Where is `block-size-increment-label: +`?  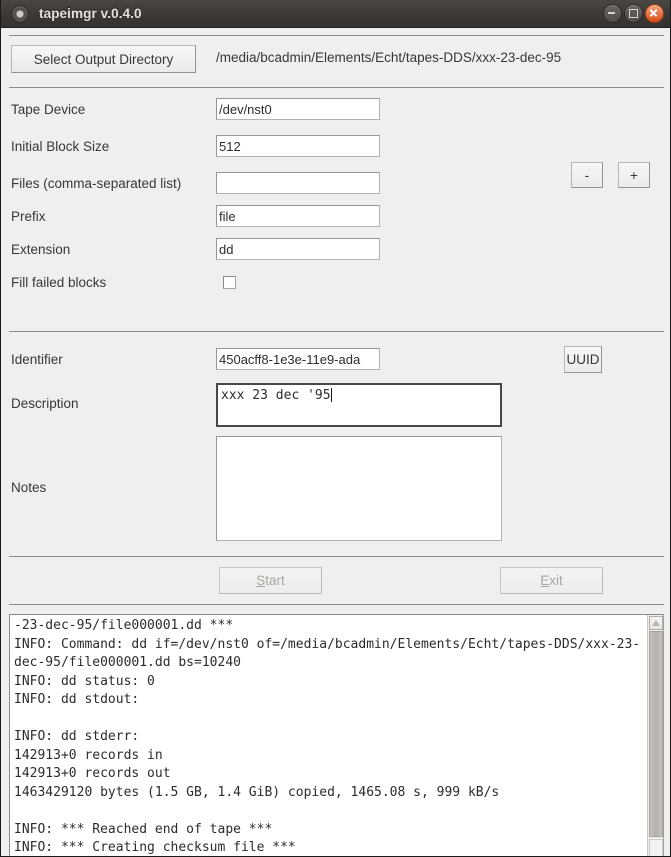 block-size-increment-label: + is located at coordinates (634, 175).